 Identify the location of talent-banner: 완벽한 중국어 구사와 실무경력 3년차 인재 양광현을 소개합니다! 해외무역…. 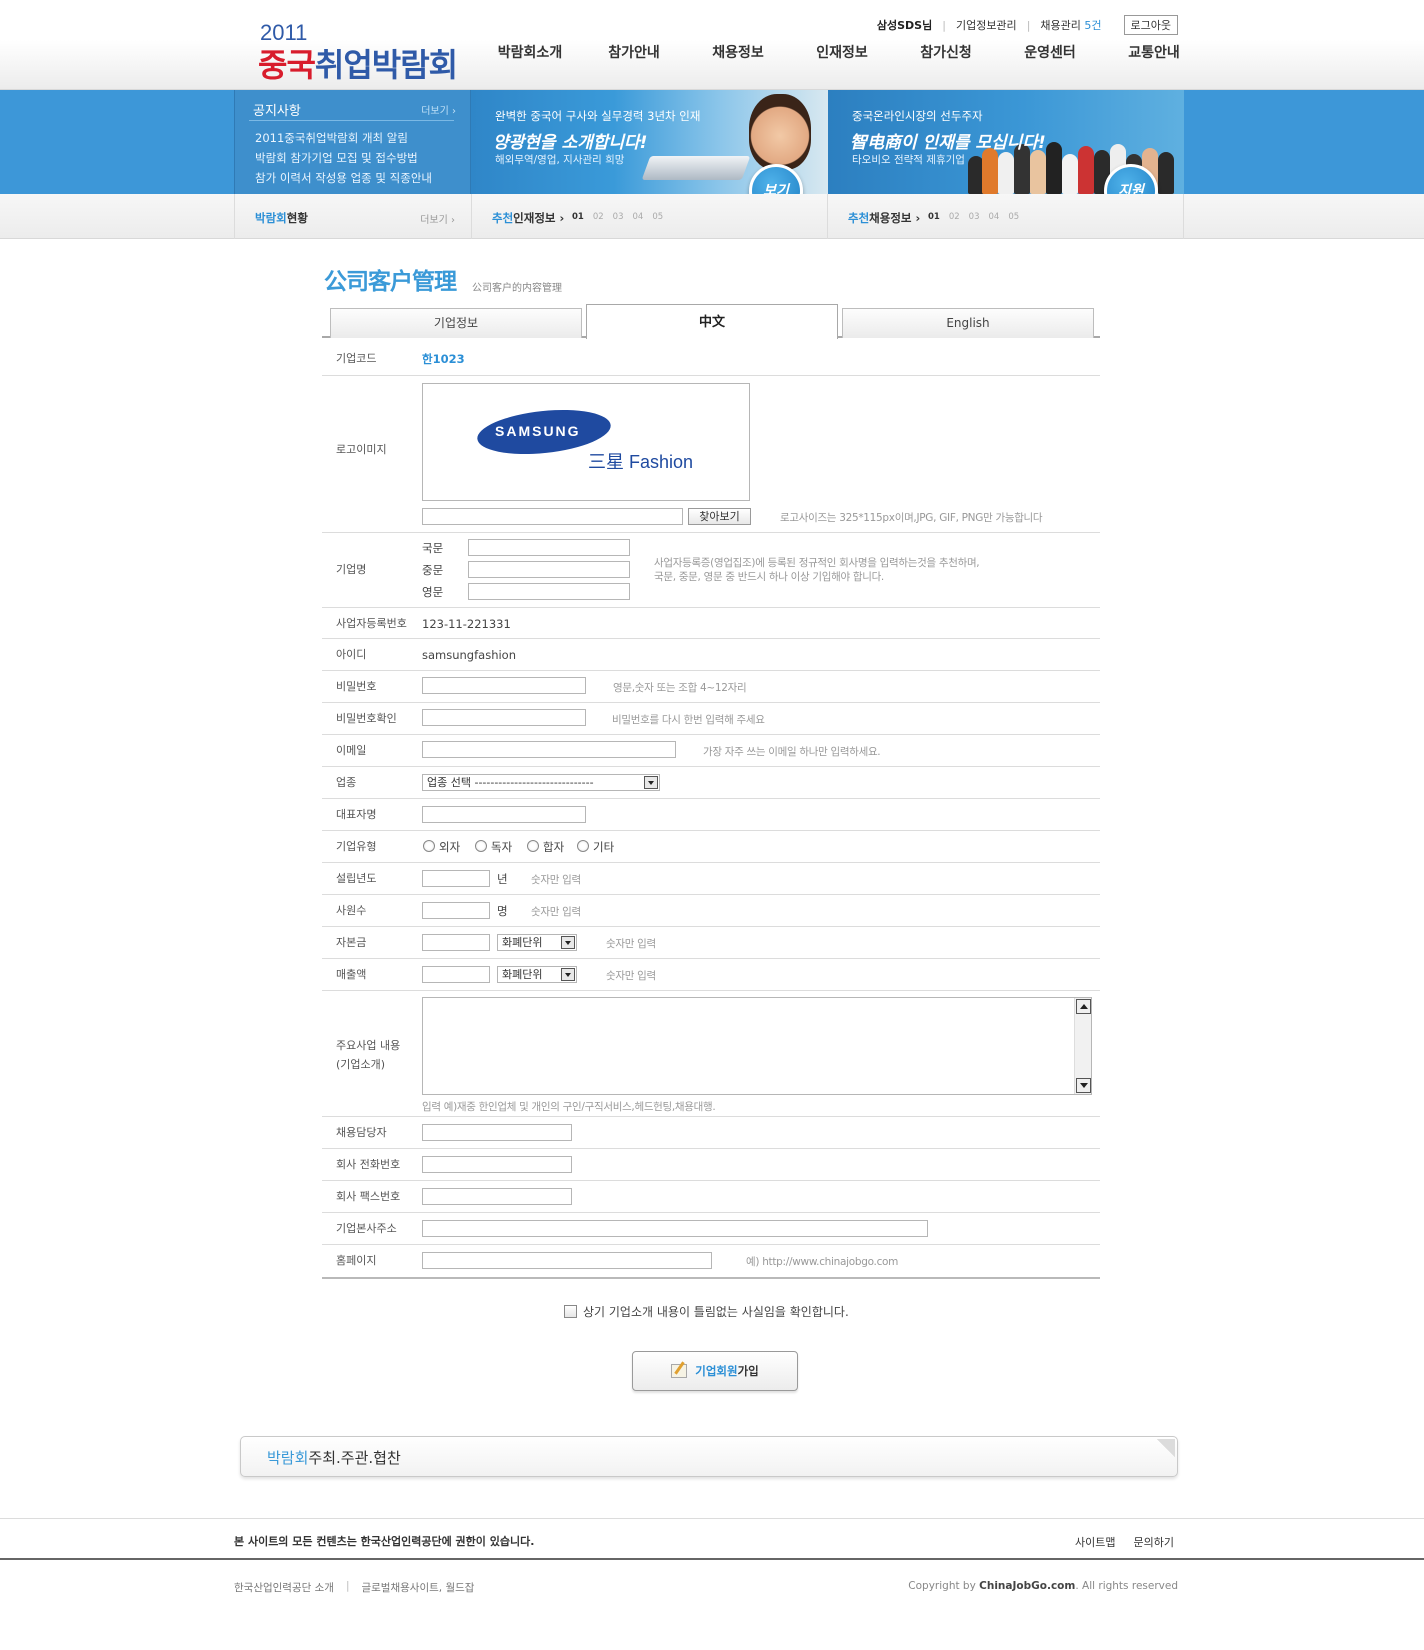
(649, 142).